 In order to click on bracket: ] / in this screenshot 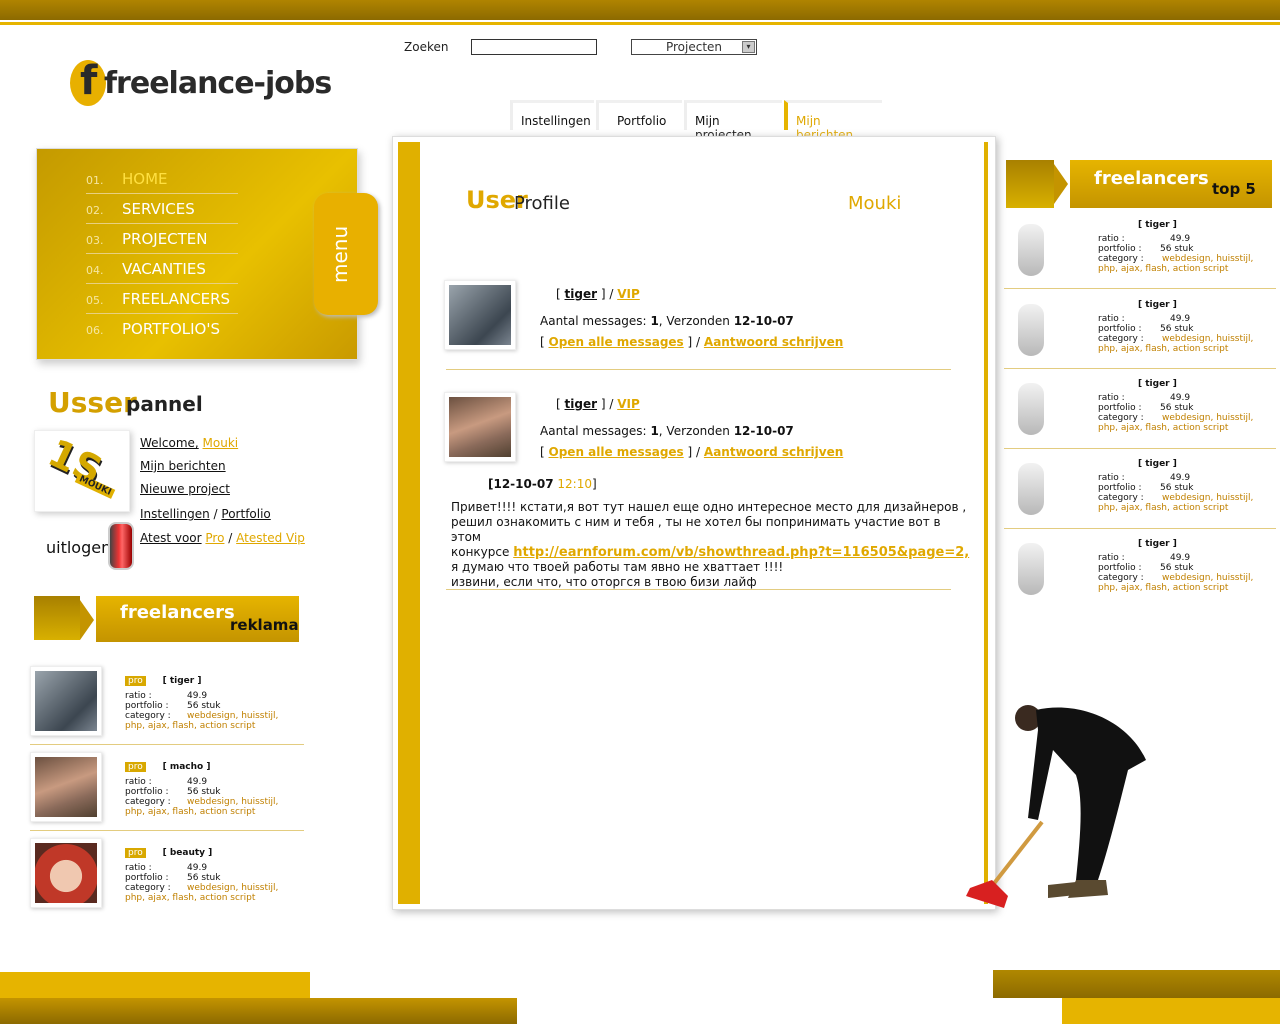, I will do `click(607, 294)`.